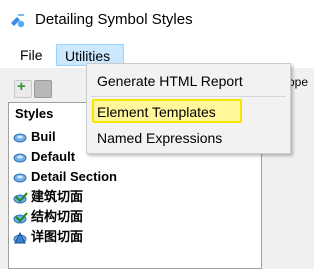  I want to click on styles-toolbar, so click(34, 88).